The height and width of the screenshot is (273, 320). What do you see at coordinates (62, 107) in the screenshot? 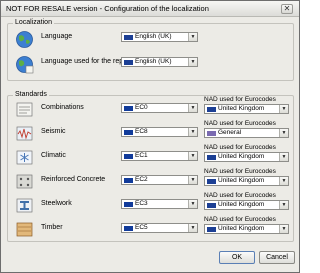
I see `combinations-label: Combinations` at bounding box center [62, 107].